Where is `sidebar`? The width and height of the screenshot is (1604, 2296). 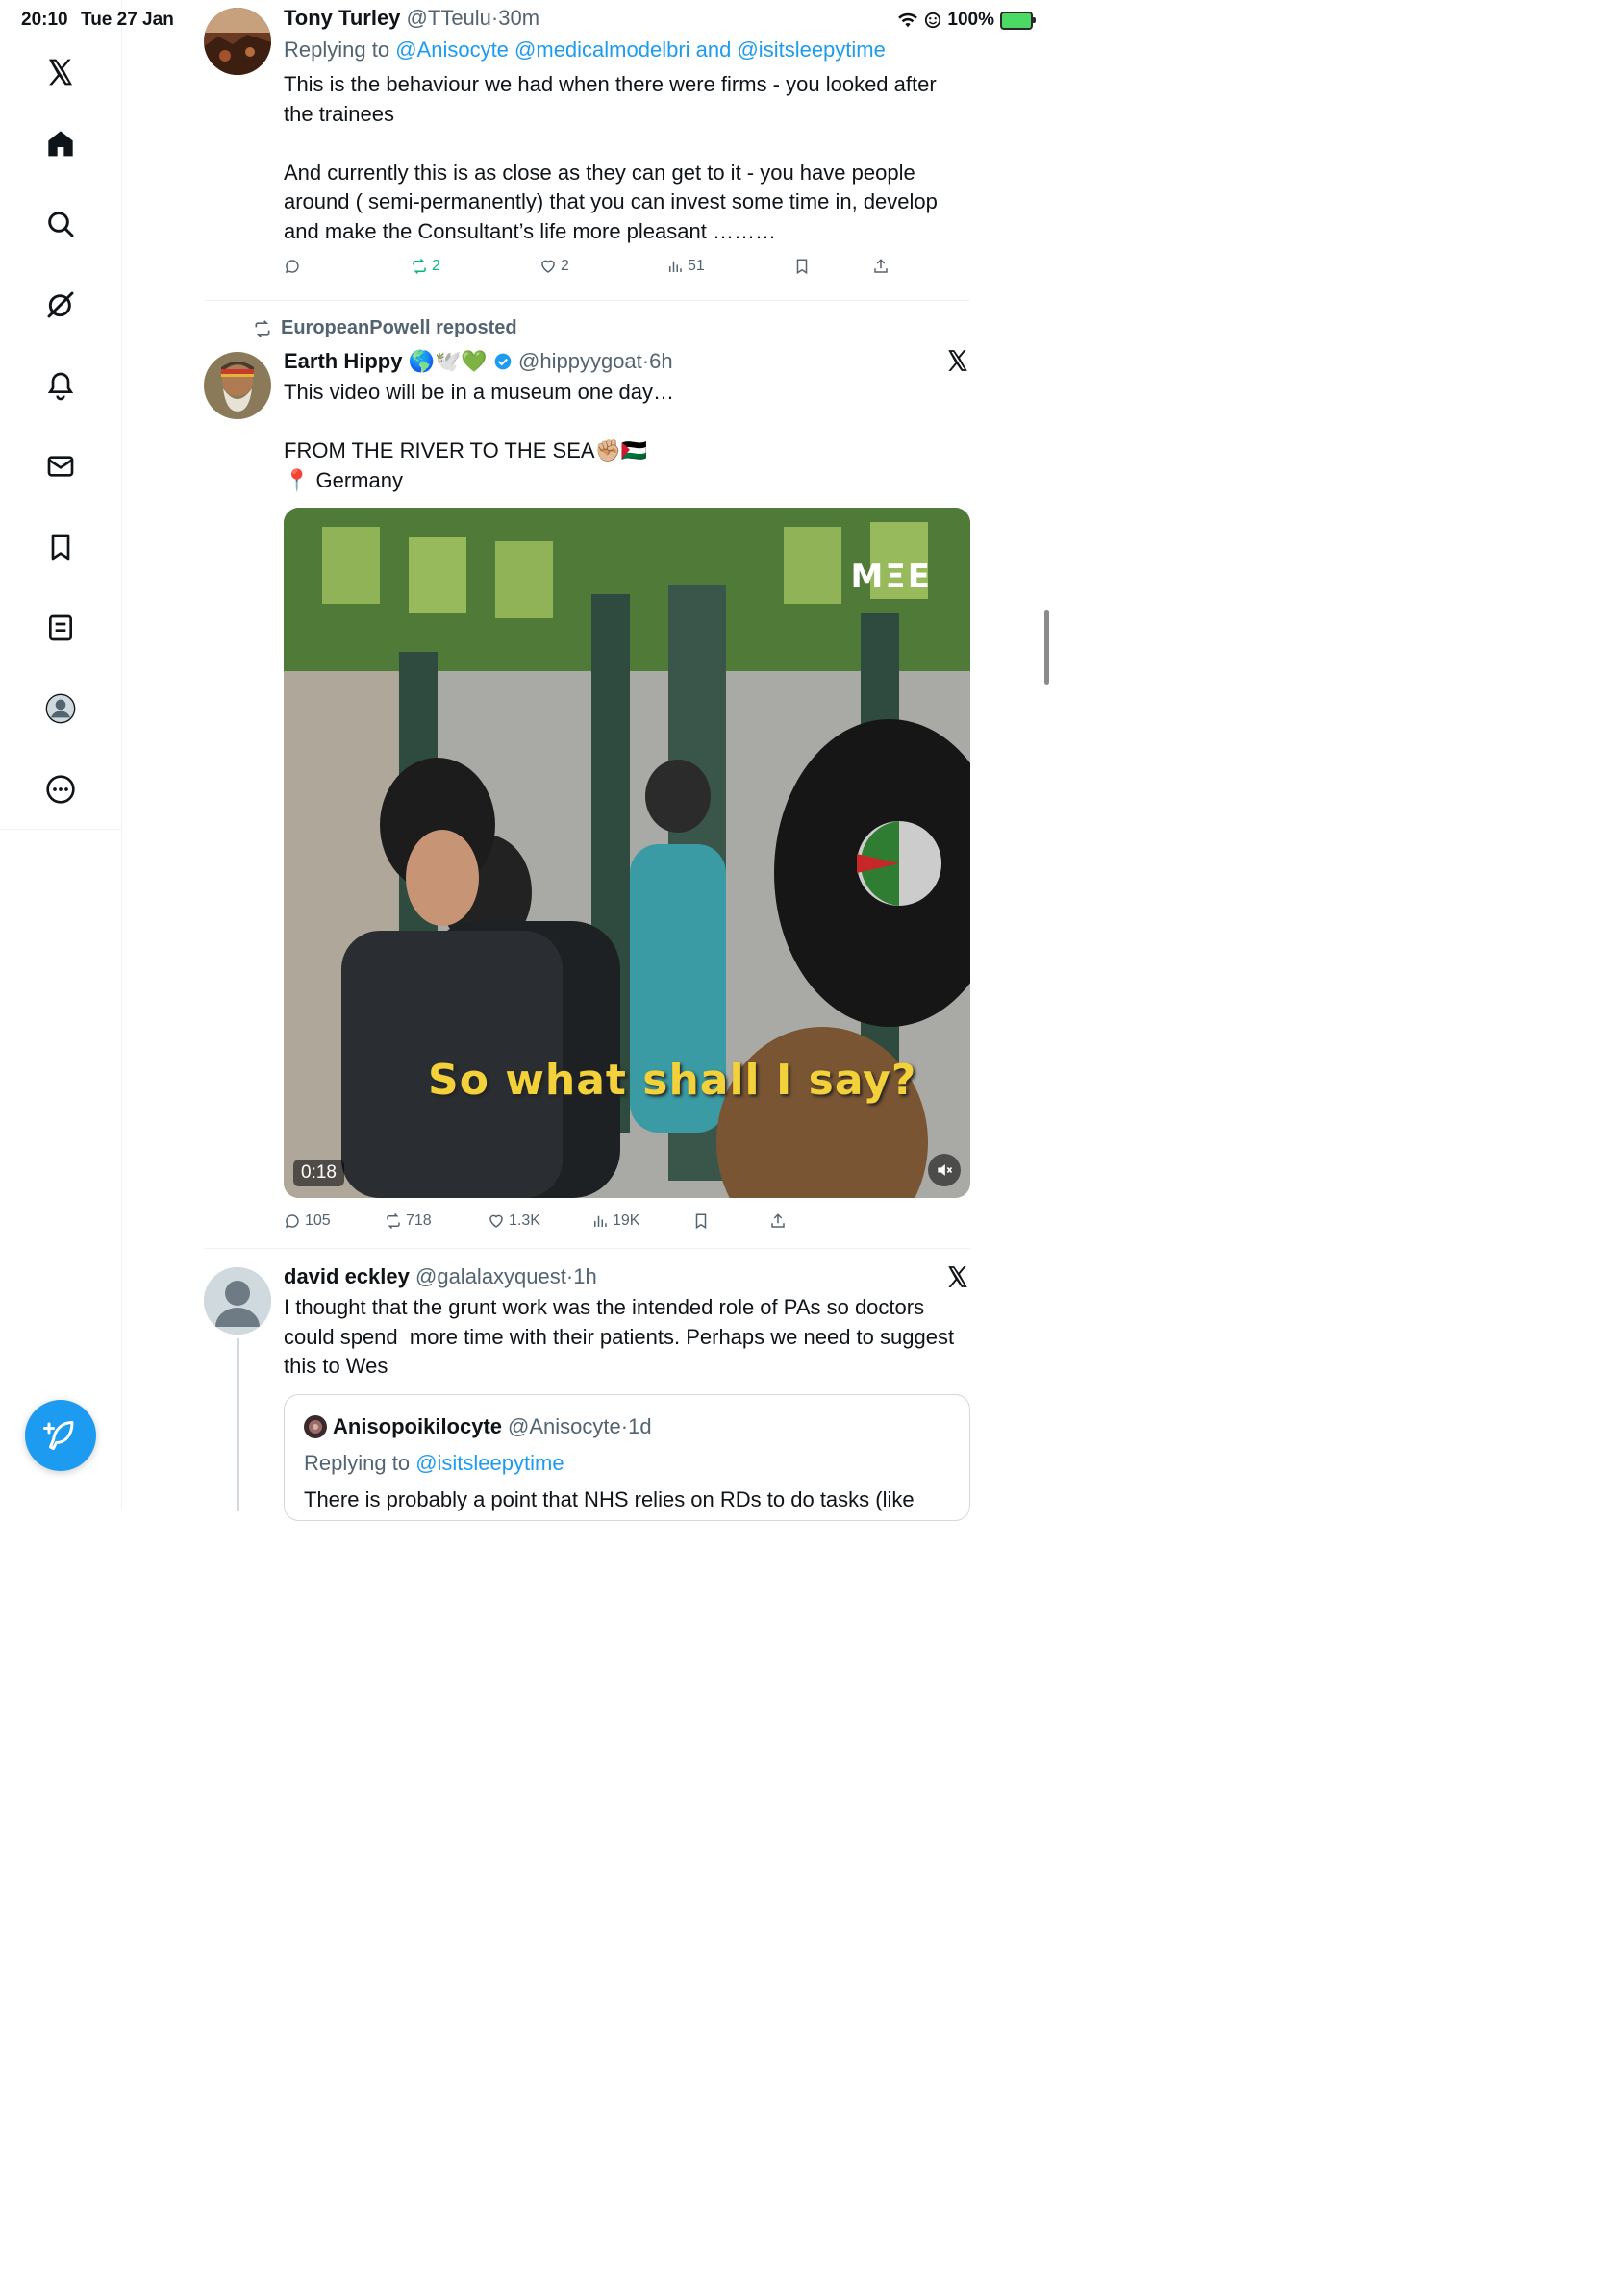
sidebar is located at coordinates (61, 754).